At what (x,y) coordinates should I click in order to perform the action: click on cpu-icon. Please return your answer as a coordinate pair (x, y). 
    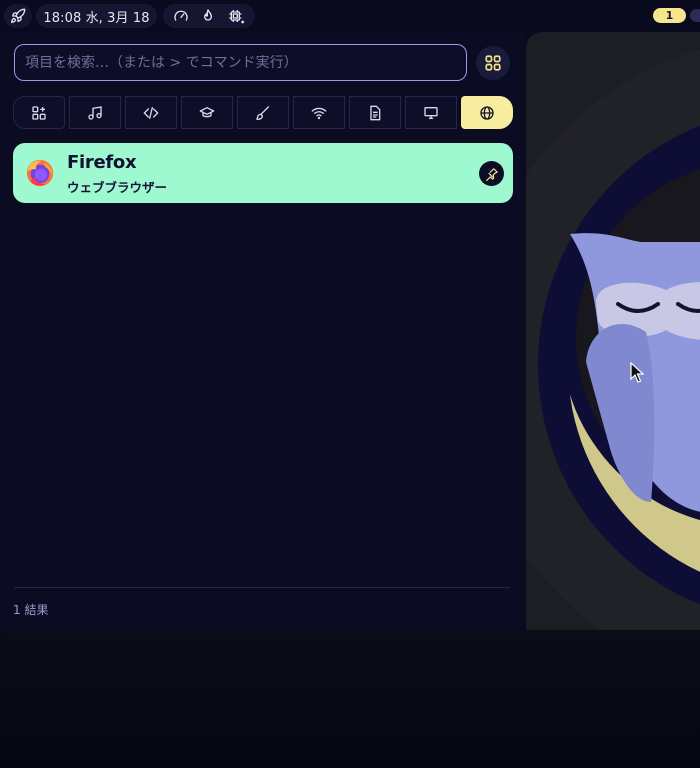
    Looking at the image, I should click on (236, 17).